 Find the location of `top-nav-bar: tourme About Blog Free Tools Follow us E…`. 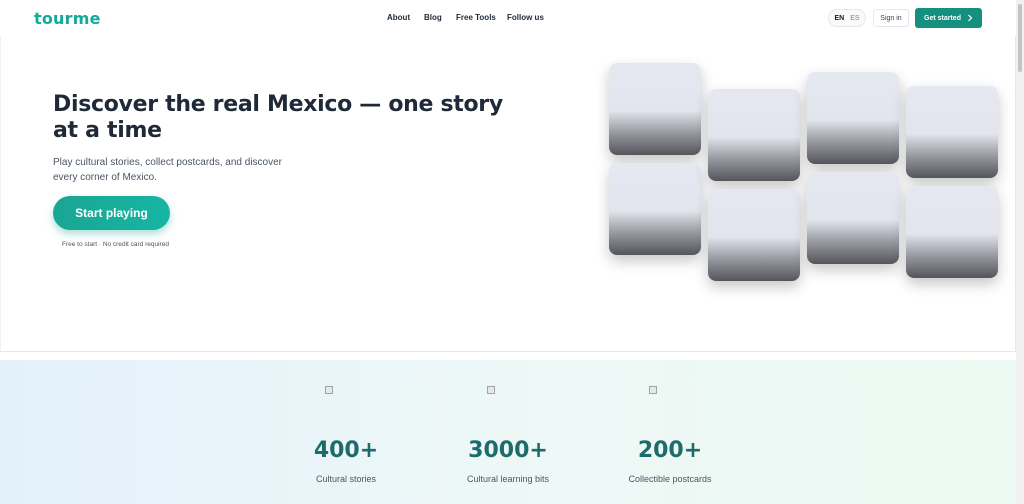

top-nav-bar: tourme About Blog Free Tools Follow us E… is located at coordinates (508, 18).